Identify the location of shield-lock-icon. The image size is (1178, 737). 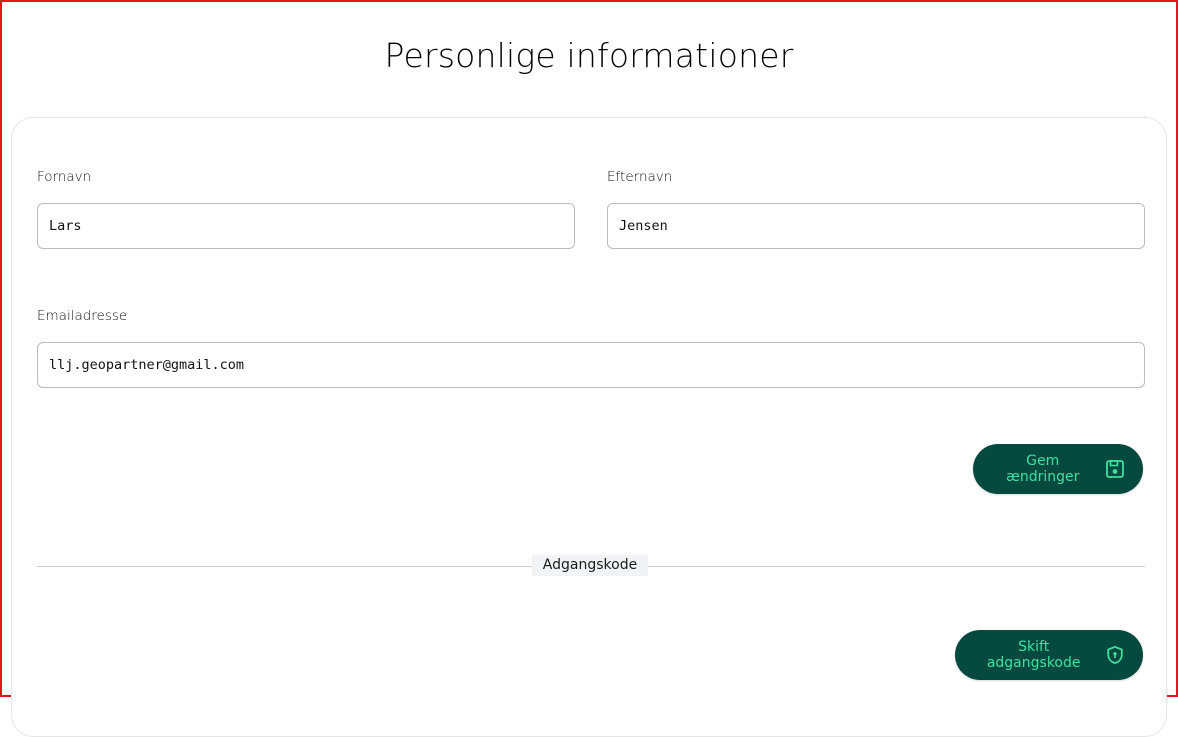
(1114, 655).